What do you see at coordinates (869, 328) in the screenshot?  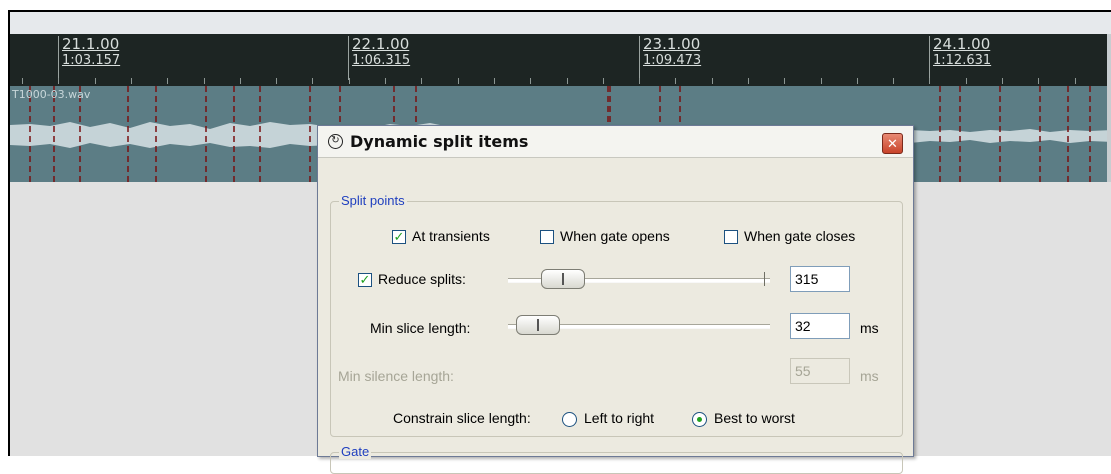 I see `min-slice-unit: ms` at bounding box center [869, 328].